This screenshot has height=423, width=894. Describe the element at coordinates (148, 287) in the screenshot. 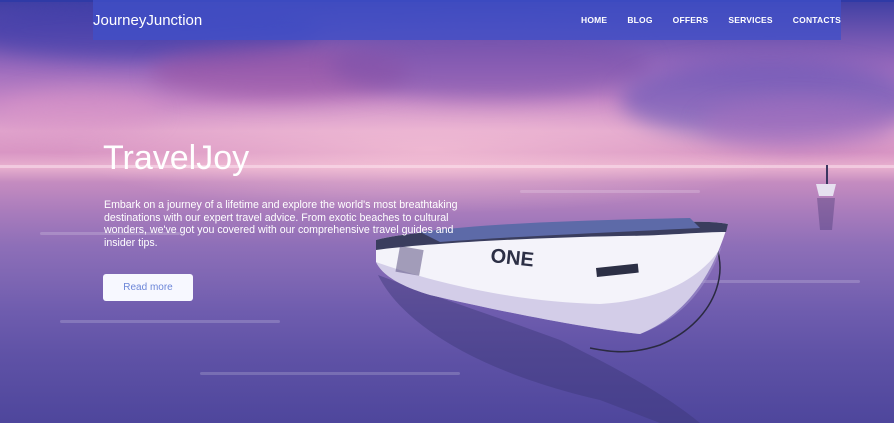

I see `read-more-button: Read more` at that location.